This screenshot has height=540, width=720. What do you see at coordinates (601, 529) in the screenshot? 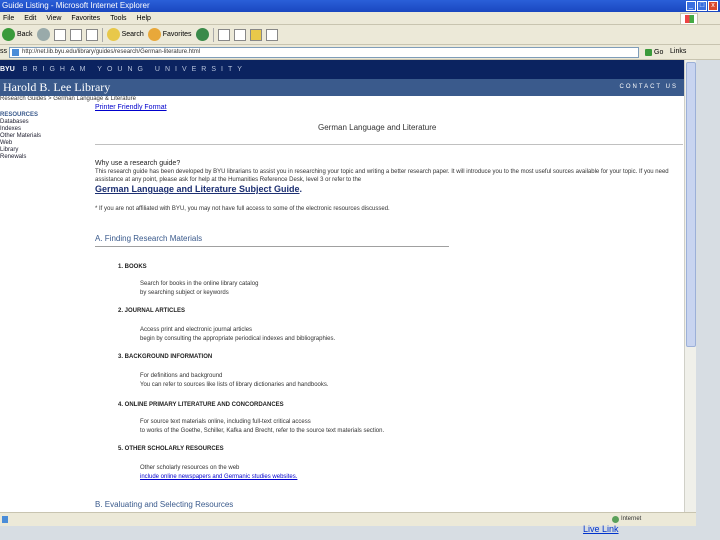
I see `live-link: Live Link` at bounding box center [601, 529].